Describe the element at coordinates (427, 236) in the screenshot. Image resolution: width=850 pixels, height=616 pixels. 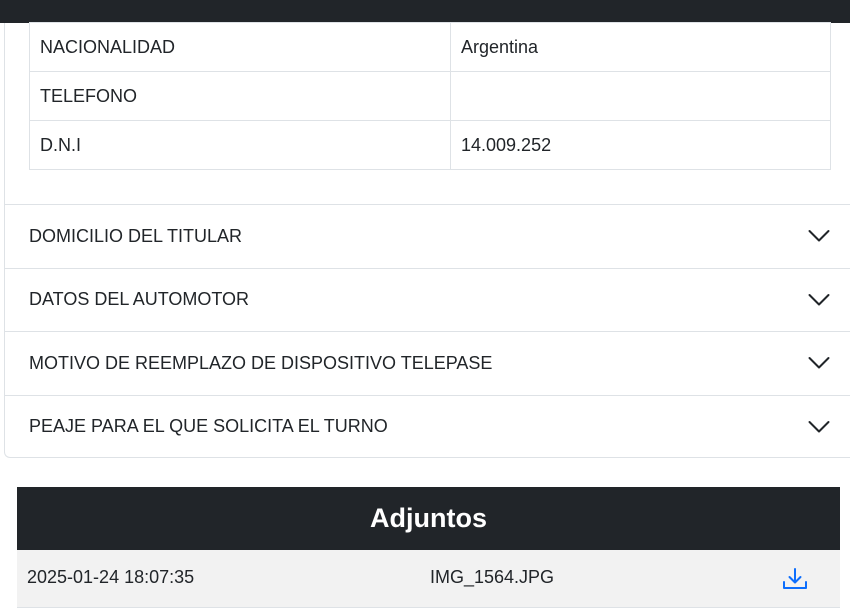
I see `accordion-domicilio-del-titular: DOMICILIO DEL TITULAR` at that location.